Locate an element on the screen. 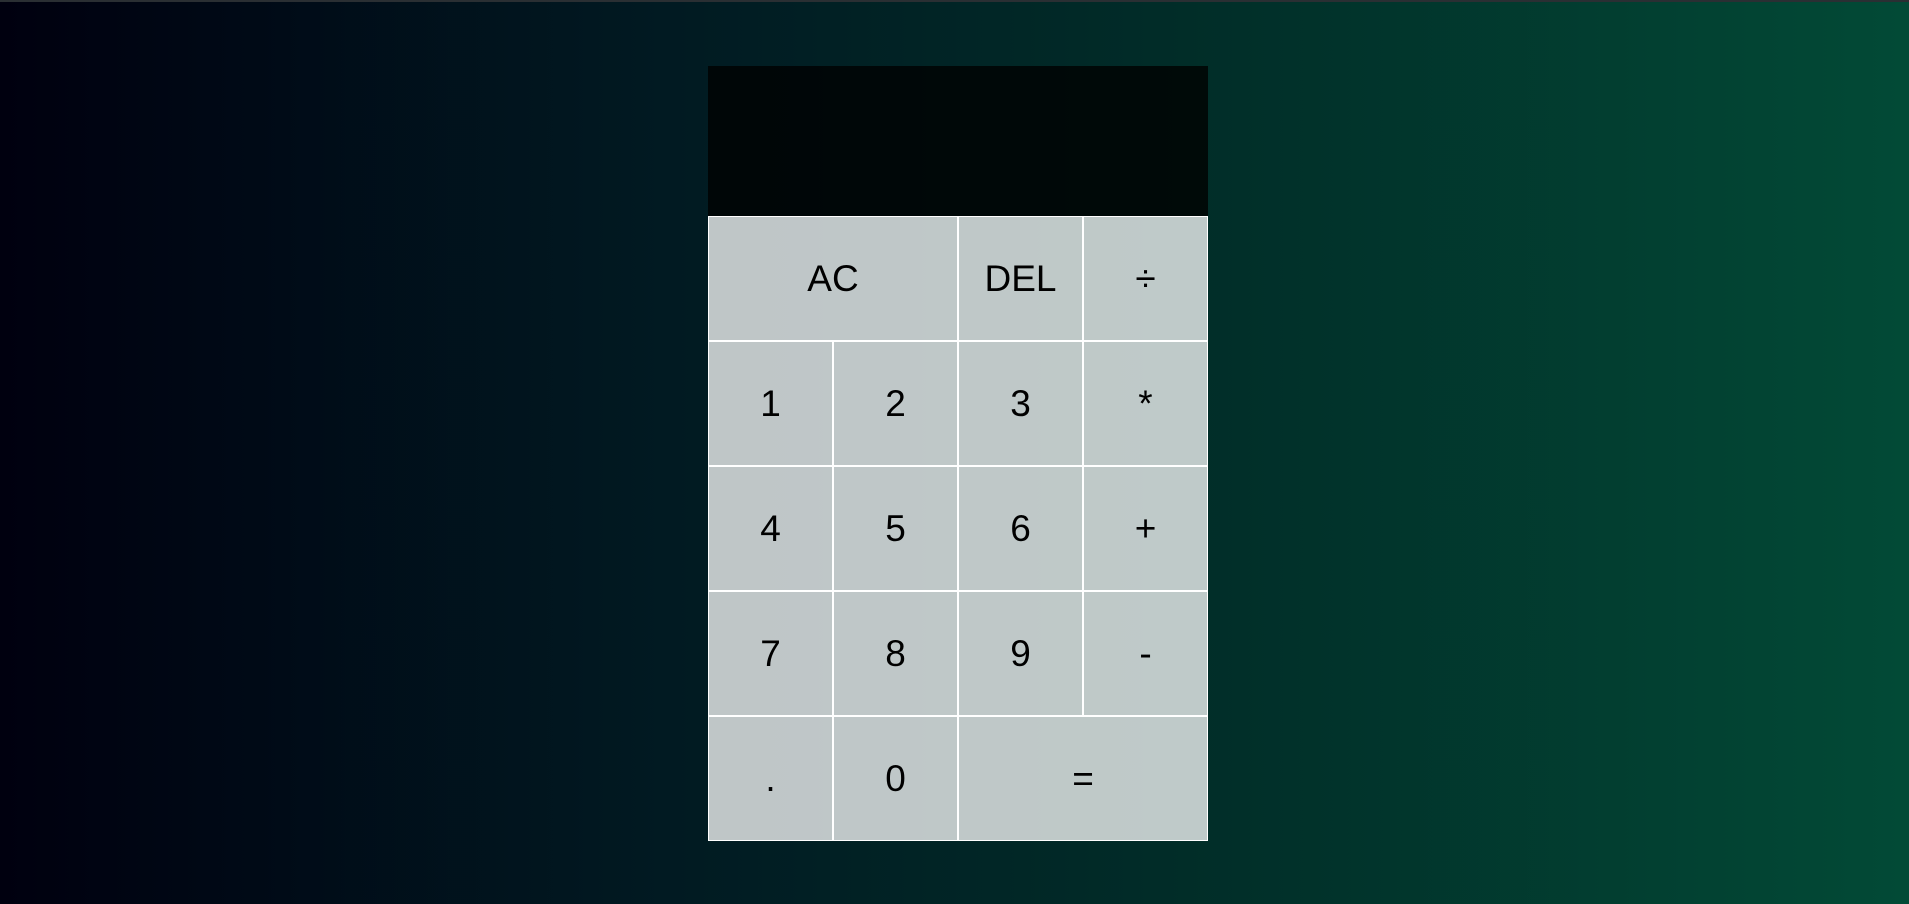 The image size is (1909, 904). decimal-button: . is located at coordinates (770, 778).